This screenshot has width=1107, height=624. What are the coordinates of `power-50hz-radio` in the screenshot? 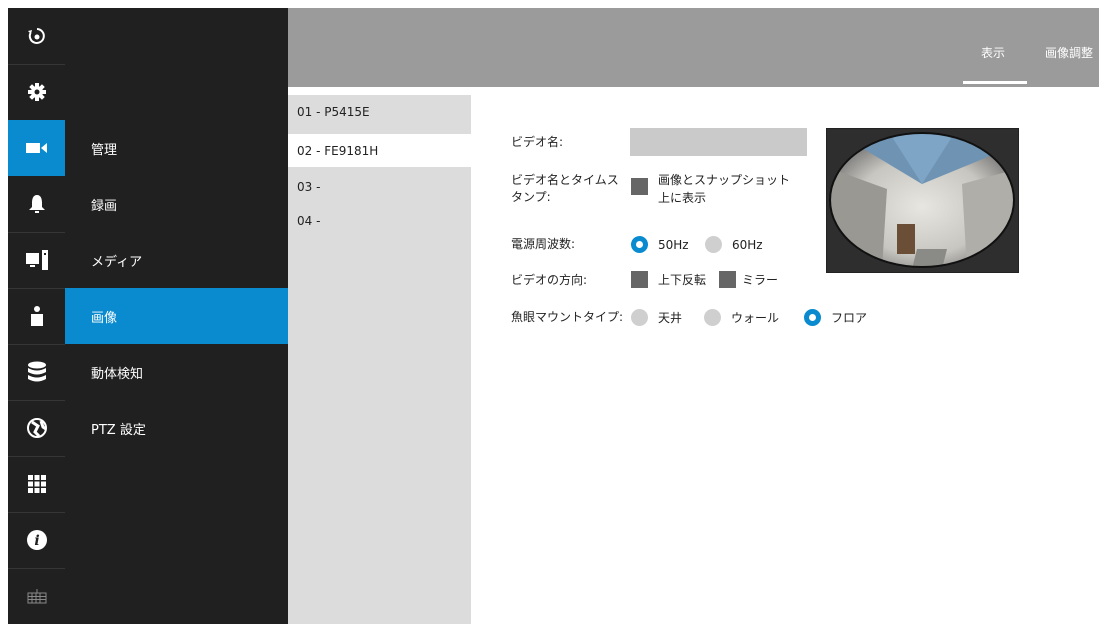 It's located at (639, 244).